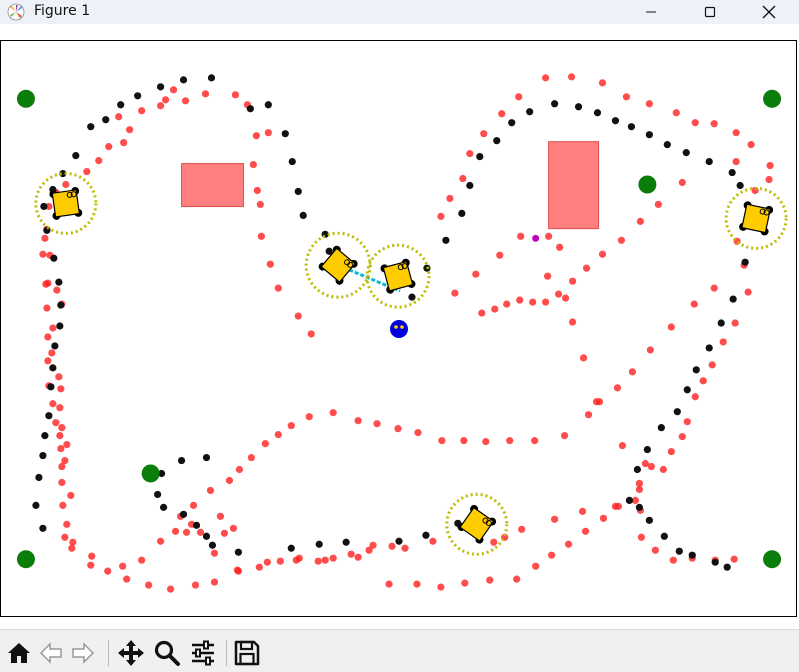 The image size is (799, 672). I want to click on title-bar: Figure 1, so click(399, 12).